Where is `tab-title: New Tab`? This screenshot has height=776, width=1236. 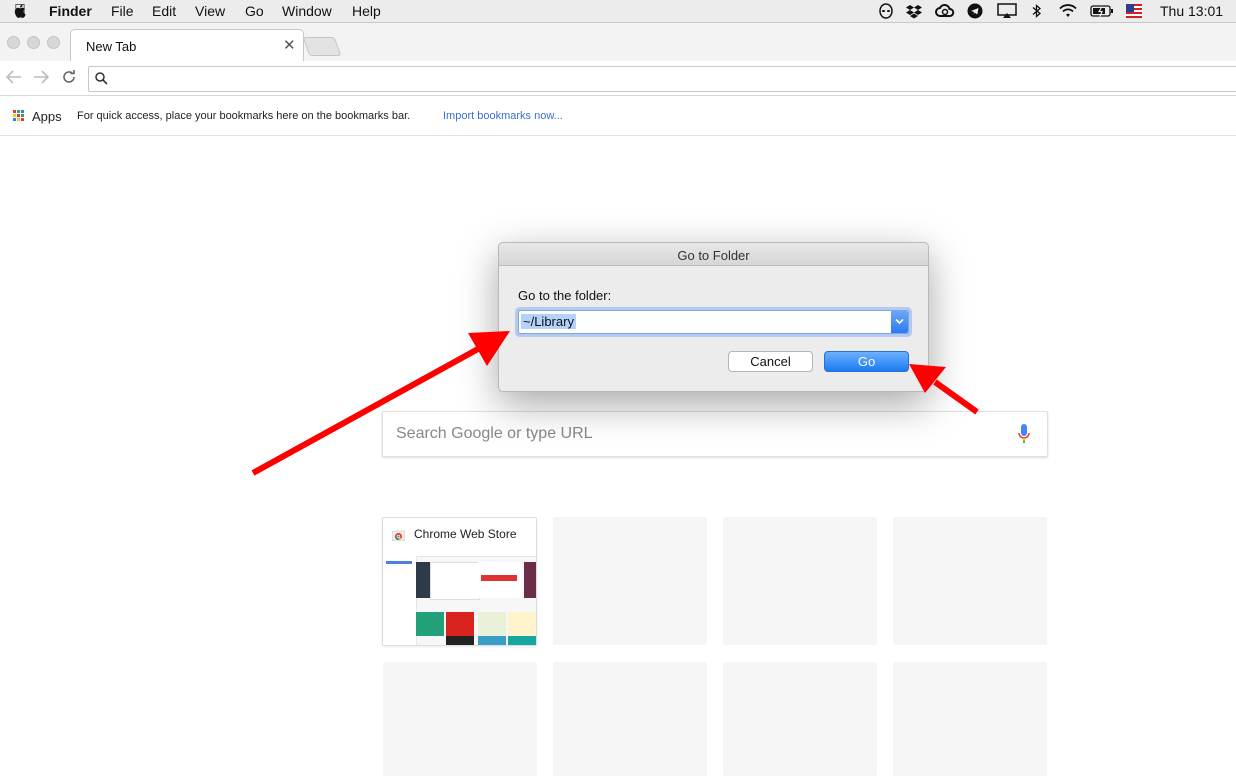
tab-title: New Tab is located at coordinates (111, 46).